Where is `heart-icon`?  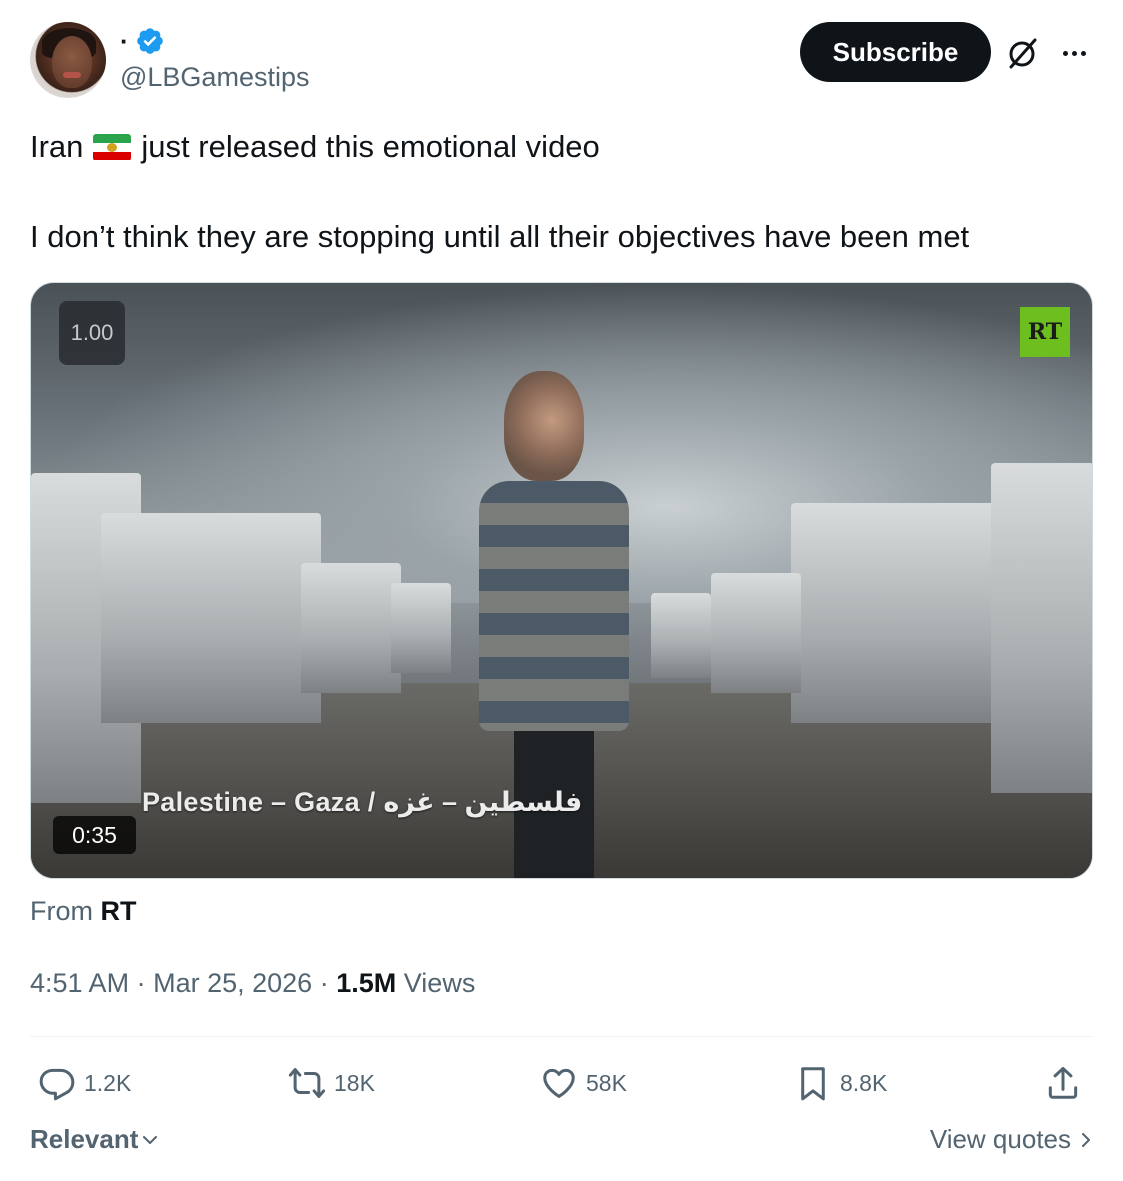
heart-icon is located at coordinates (559, 1083).